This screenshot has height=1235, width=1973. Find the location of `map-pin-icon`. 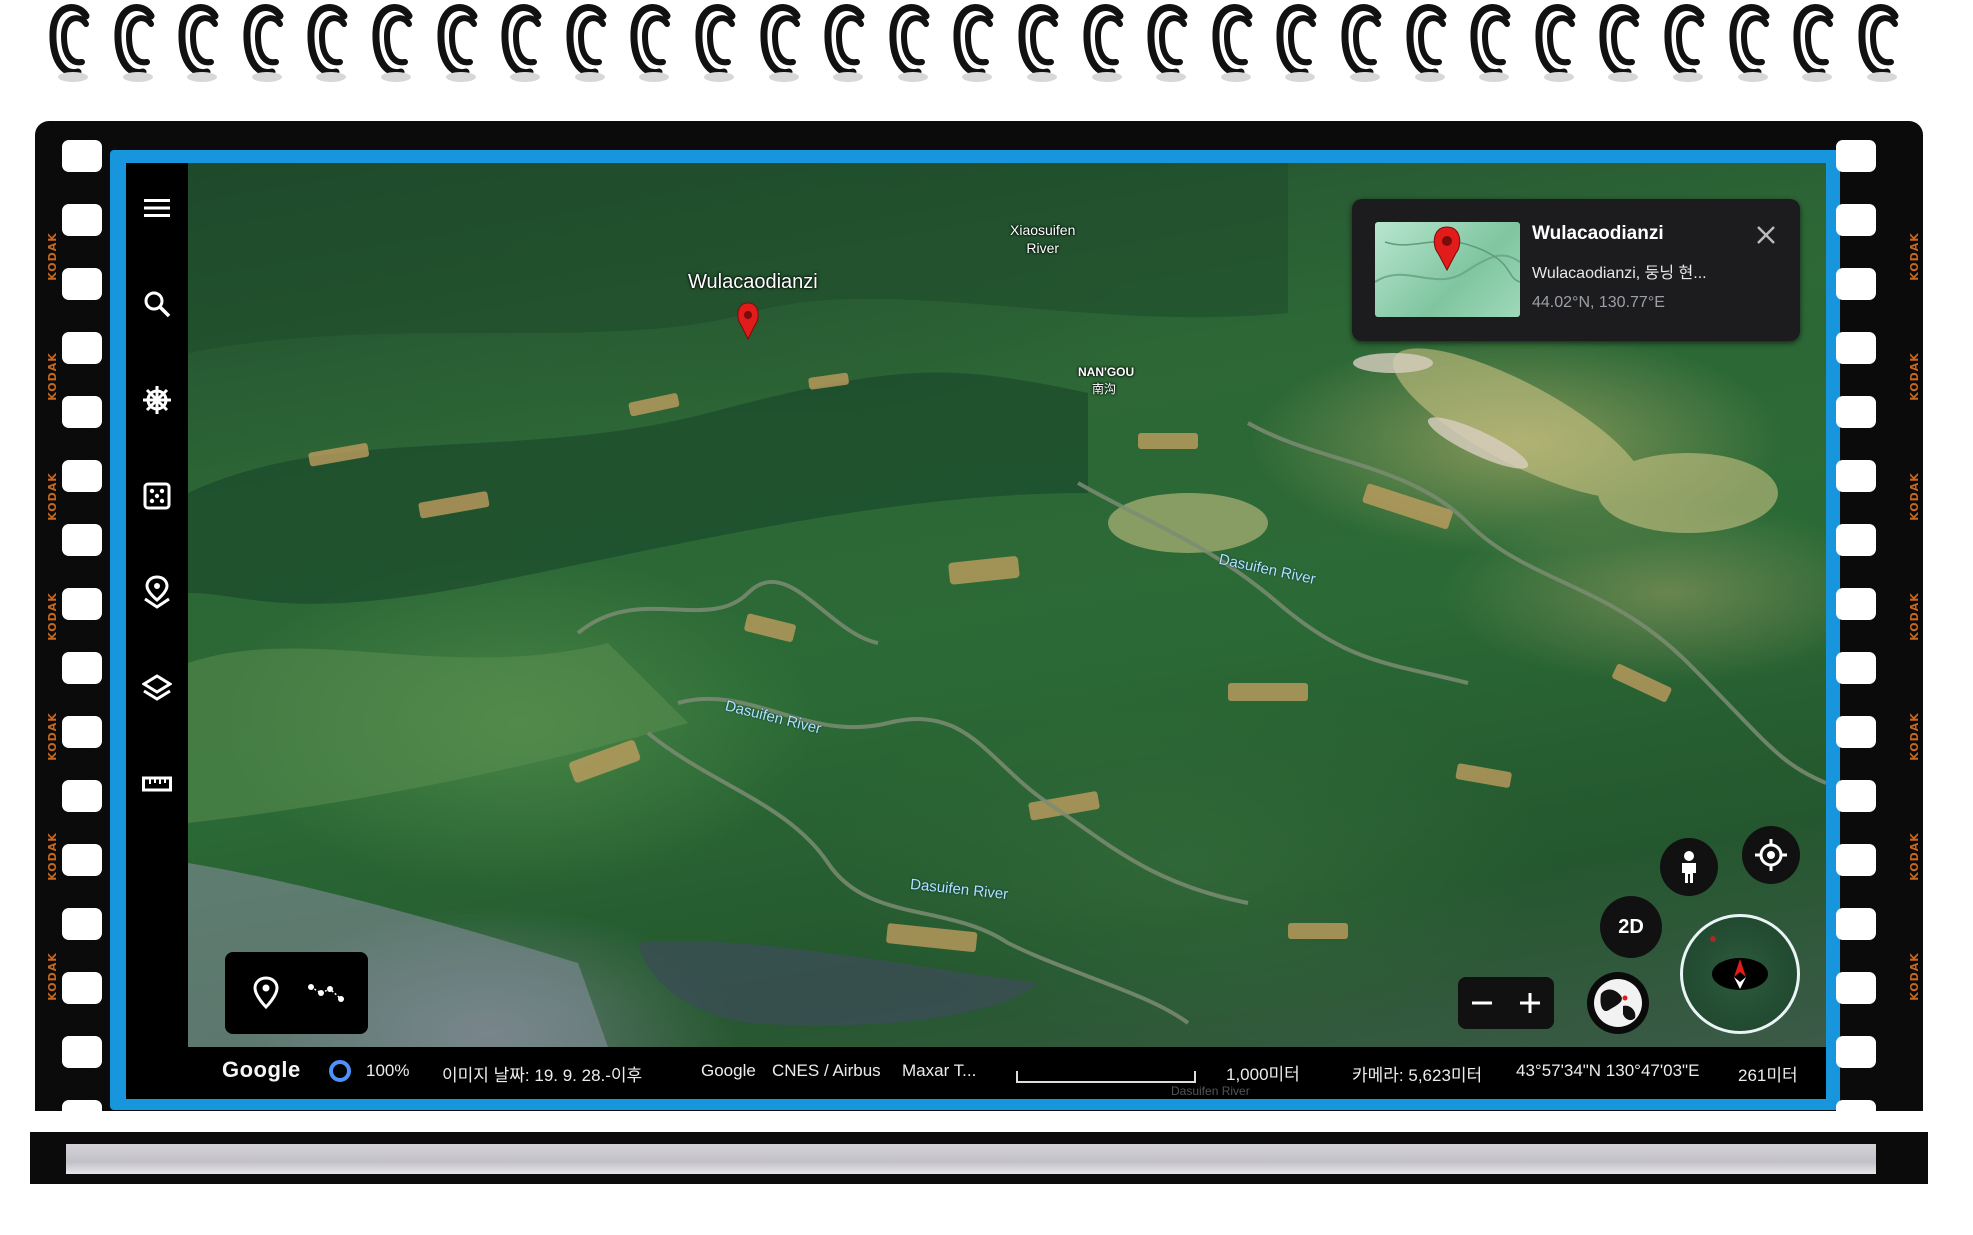

map-pin-icon is located at coordinates (266, 993).